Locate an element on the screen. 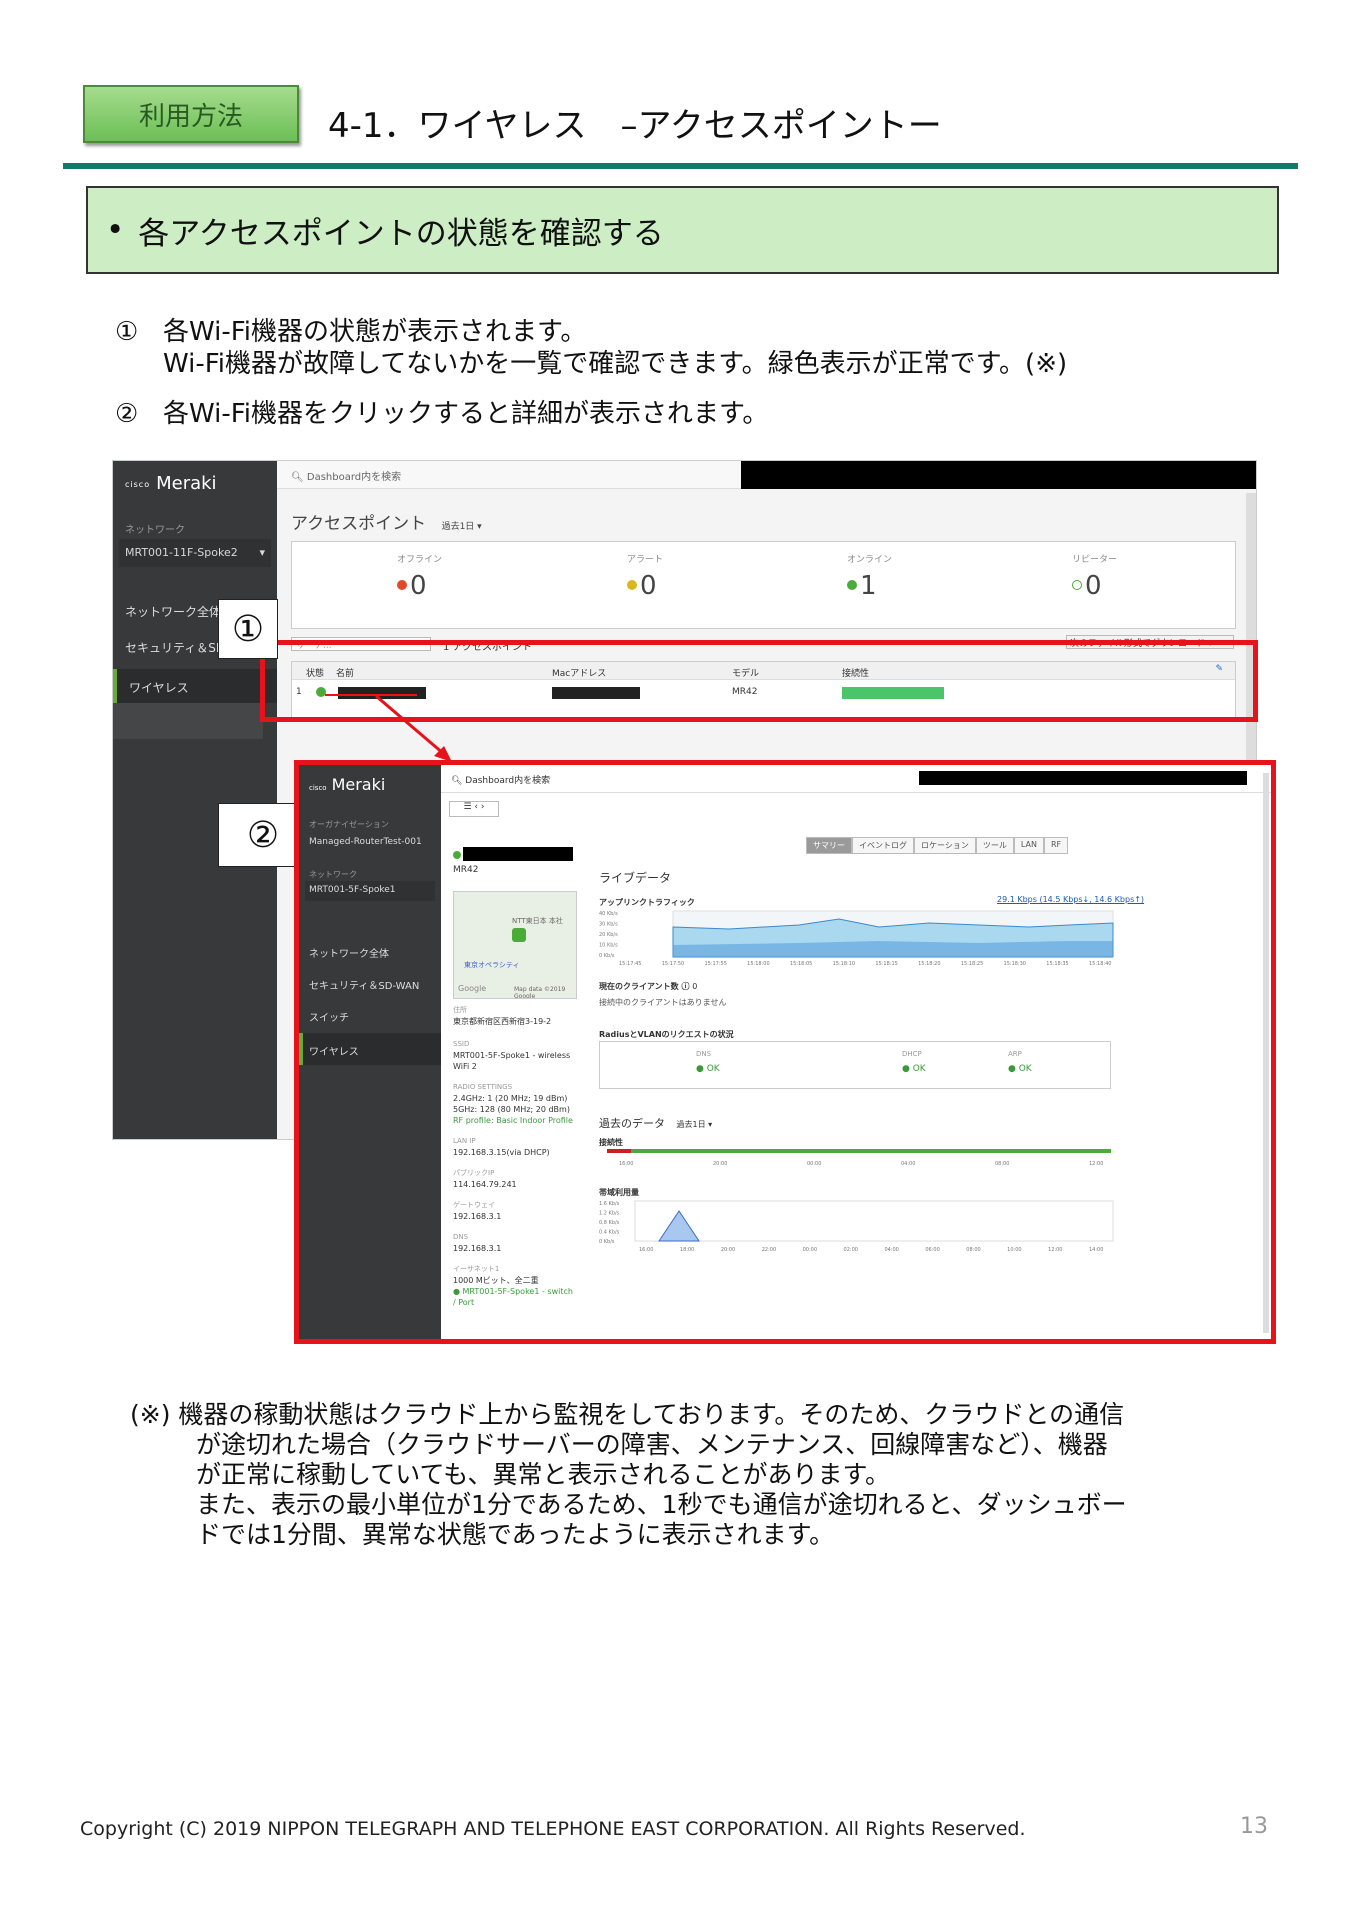 The width and height of the screenshot is (1358, 1920). sidebar-item-security-2: セキュリティ＆SD-WAN is located at coordinates (364, 984).